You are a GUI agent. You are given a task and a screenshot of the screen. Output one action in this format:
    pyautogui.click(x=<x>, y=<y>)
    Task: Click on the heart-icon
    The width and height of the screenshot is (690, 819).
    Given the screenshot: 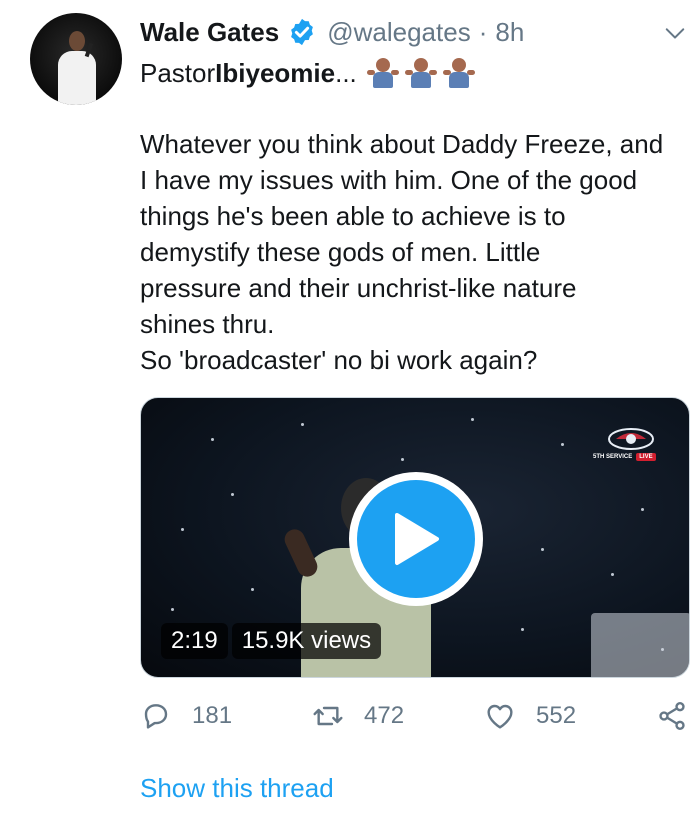 What is the action you would take?
    pyautogui.click(x=500, y=716)
    